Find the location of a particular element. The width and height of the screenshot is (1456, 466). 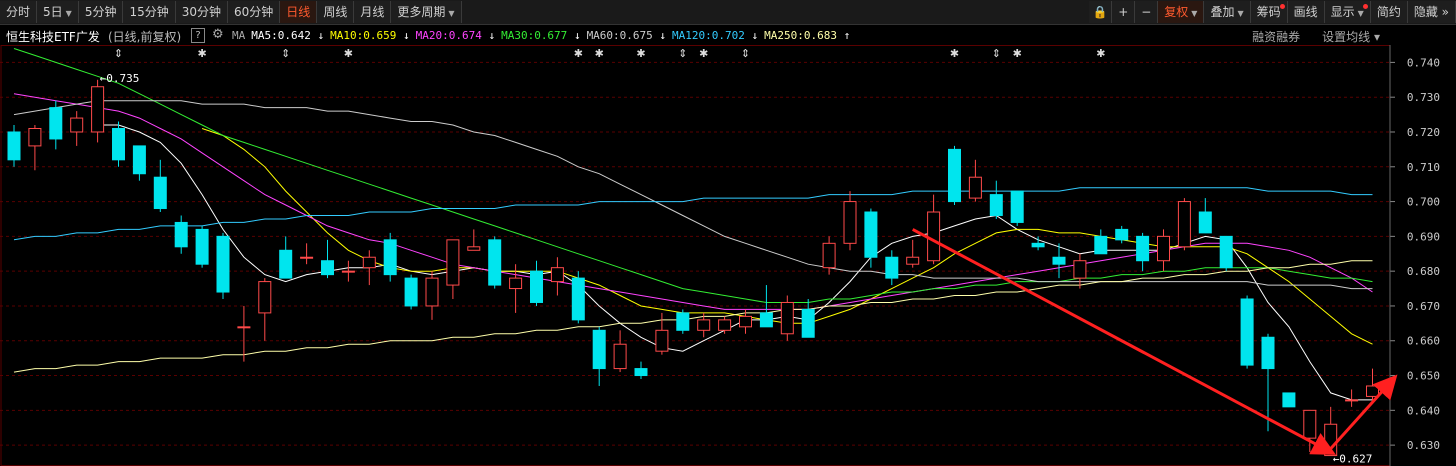

period-tab-7: 周线 is located at coordinates (336, 12).